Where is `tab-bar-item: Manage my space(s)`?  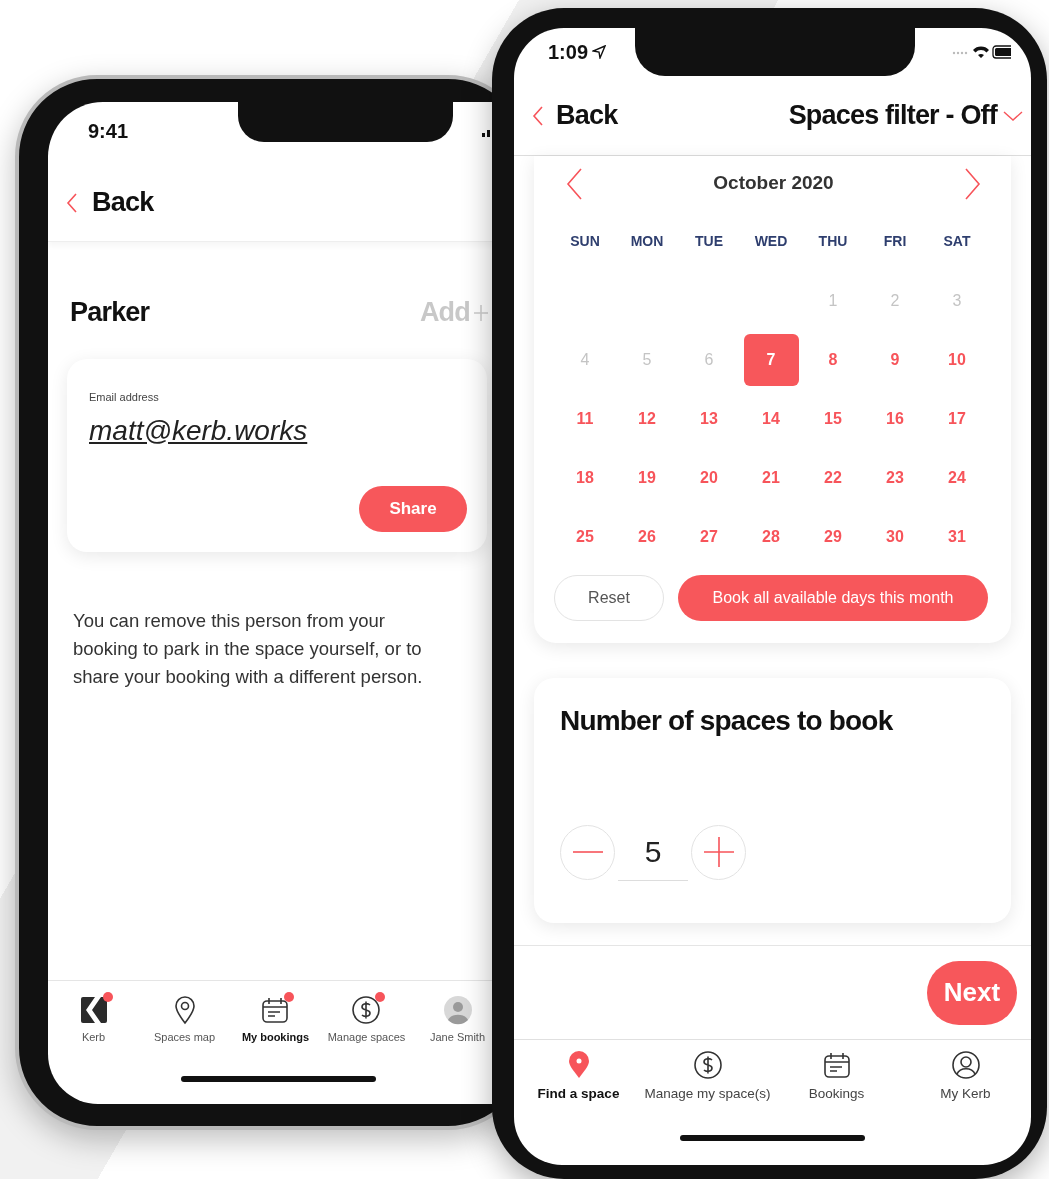 tab-bar-item: Manage my space(s) is located at coordinates (707, 1082).